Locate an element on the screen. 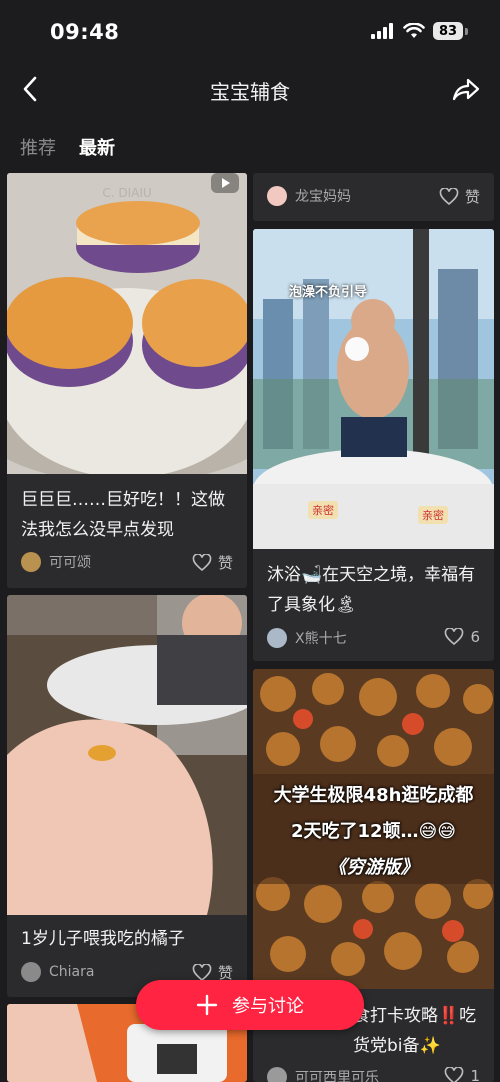 The height and width of the screenshot is (1082, 500). tab-recommended: 推荐 is located at coordinates (38, 147).